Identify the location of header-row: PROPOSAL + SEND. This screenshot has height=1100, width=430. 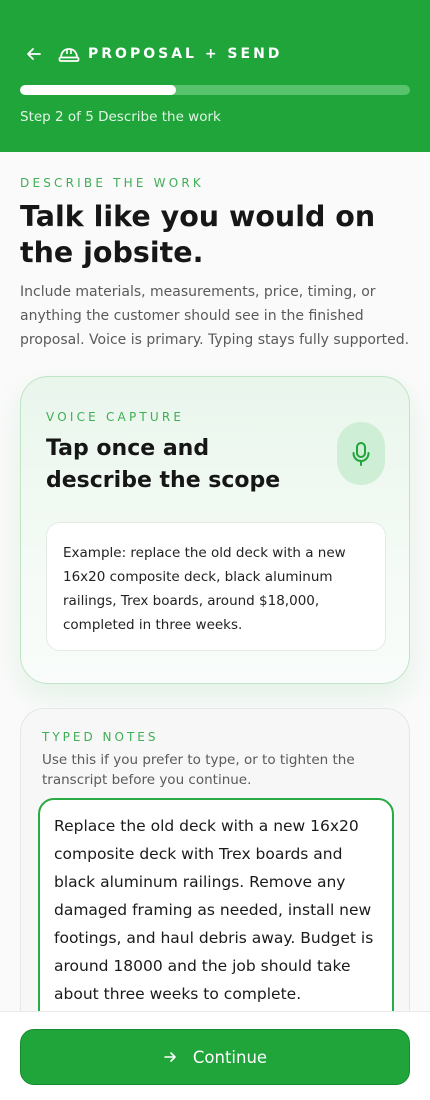
(153, 54).